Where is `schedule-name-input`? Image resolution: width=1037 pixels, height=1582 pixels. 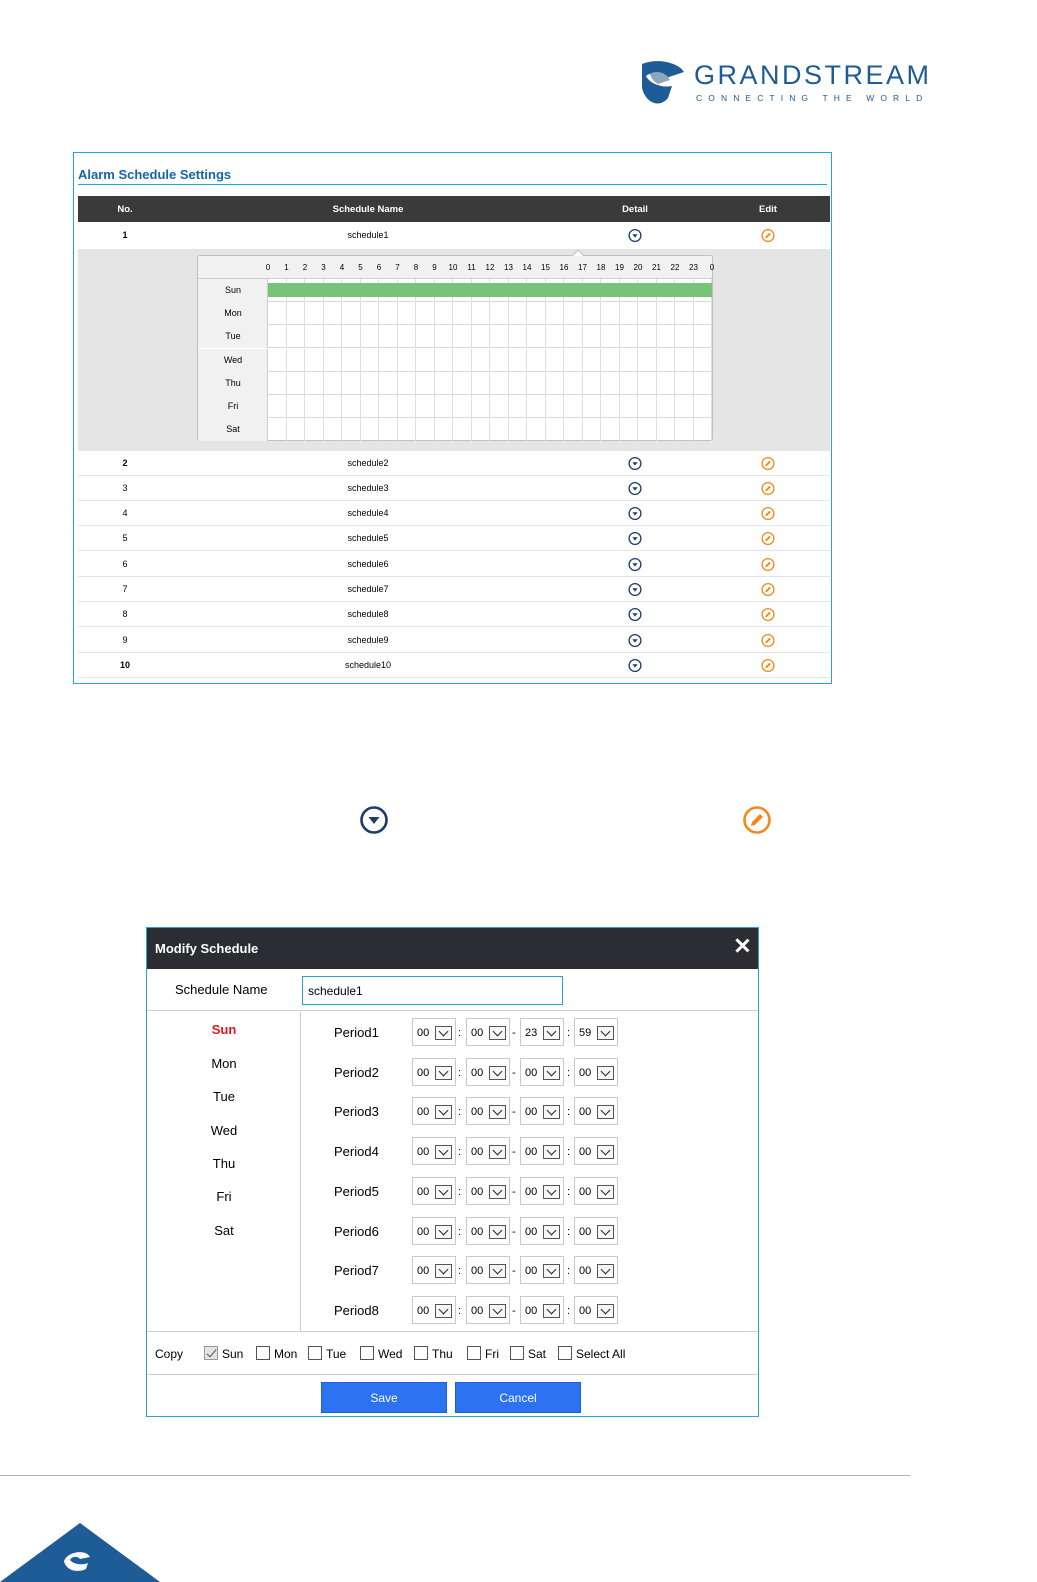 schedule-name-input is located at coordinates (432, 990).